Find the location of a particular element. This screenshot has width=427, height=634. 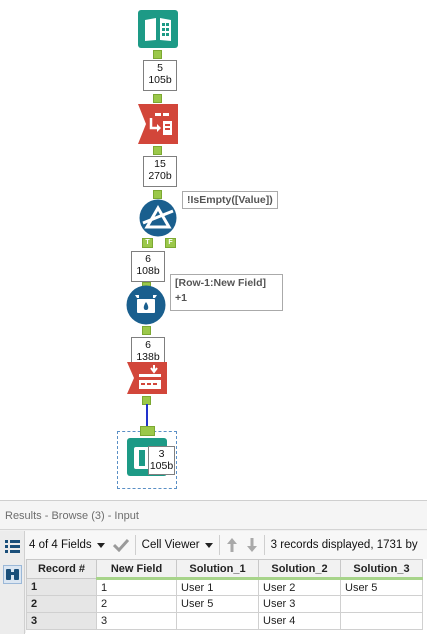

record-count: 5 is located at coordinates (160, 68).